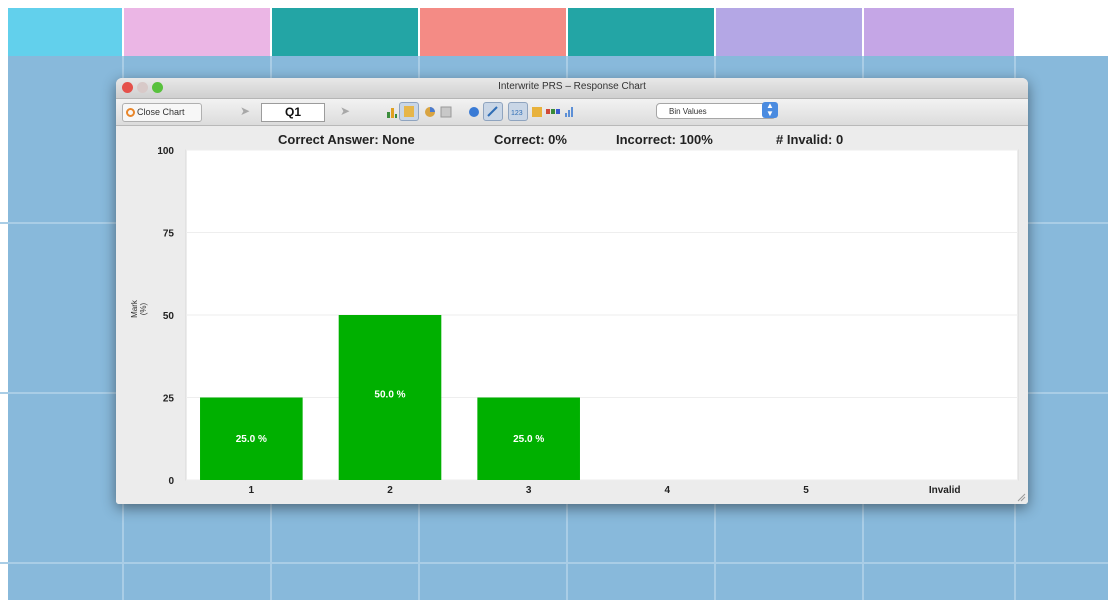  I want to click on resize-grip-icon, so click(1021, 497).